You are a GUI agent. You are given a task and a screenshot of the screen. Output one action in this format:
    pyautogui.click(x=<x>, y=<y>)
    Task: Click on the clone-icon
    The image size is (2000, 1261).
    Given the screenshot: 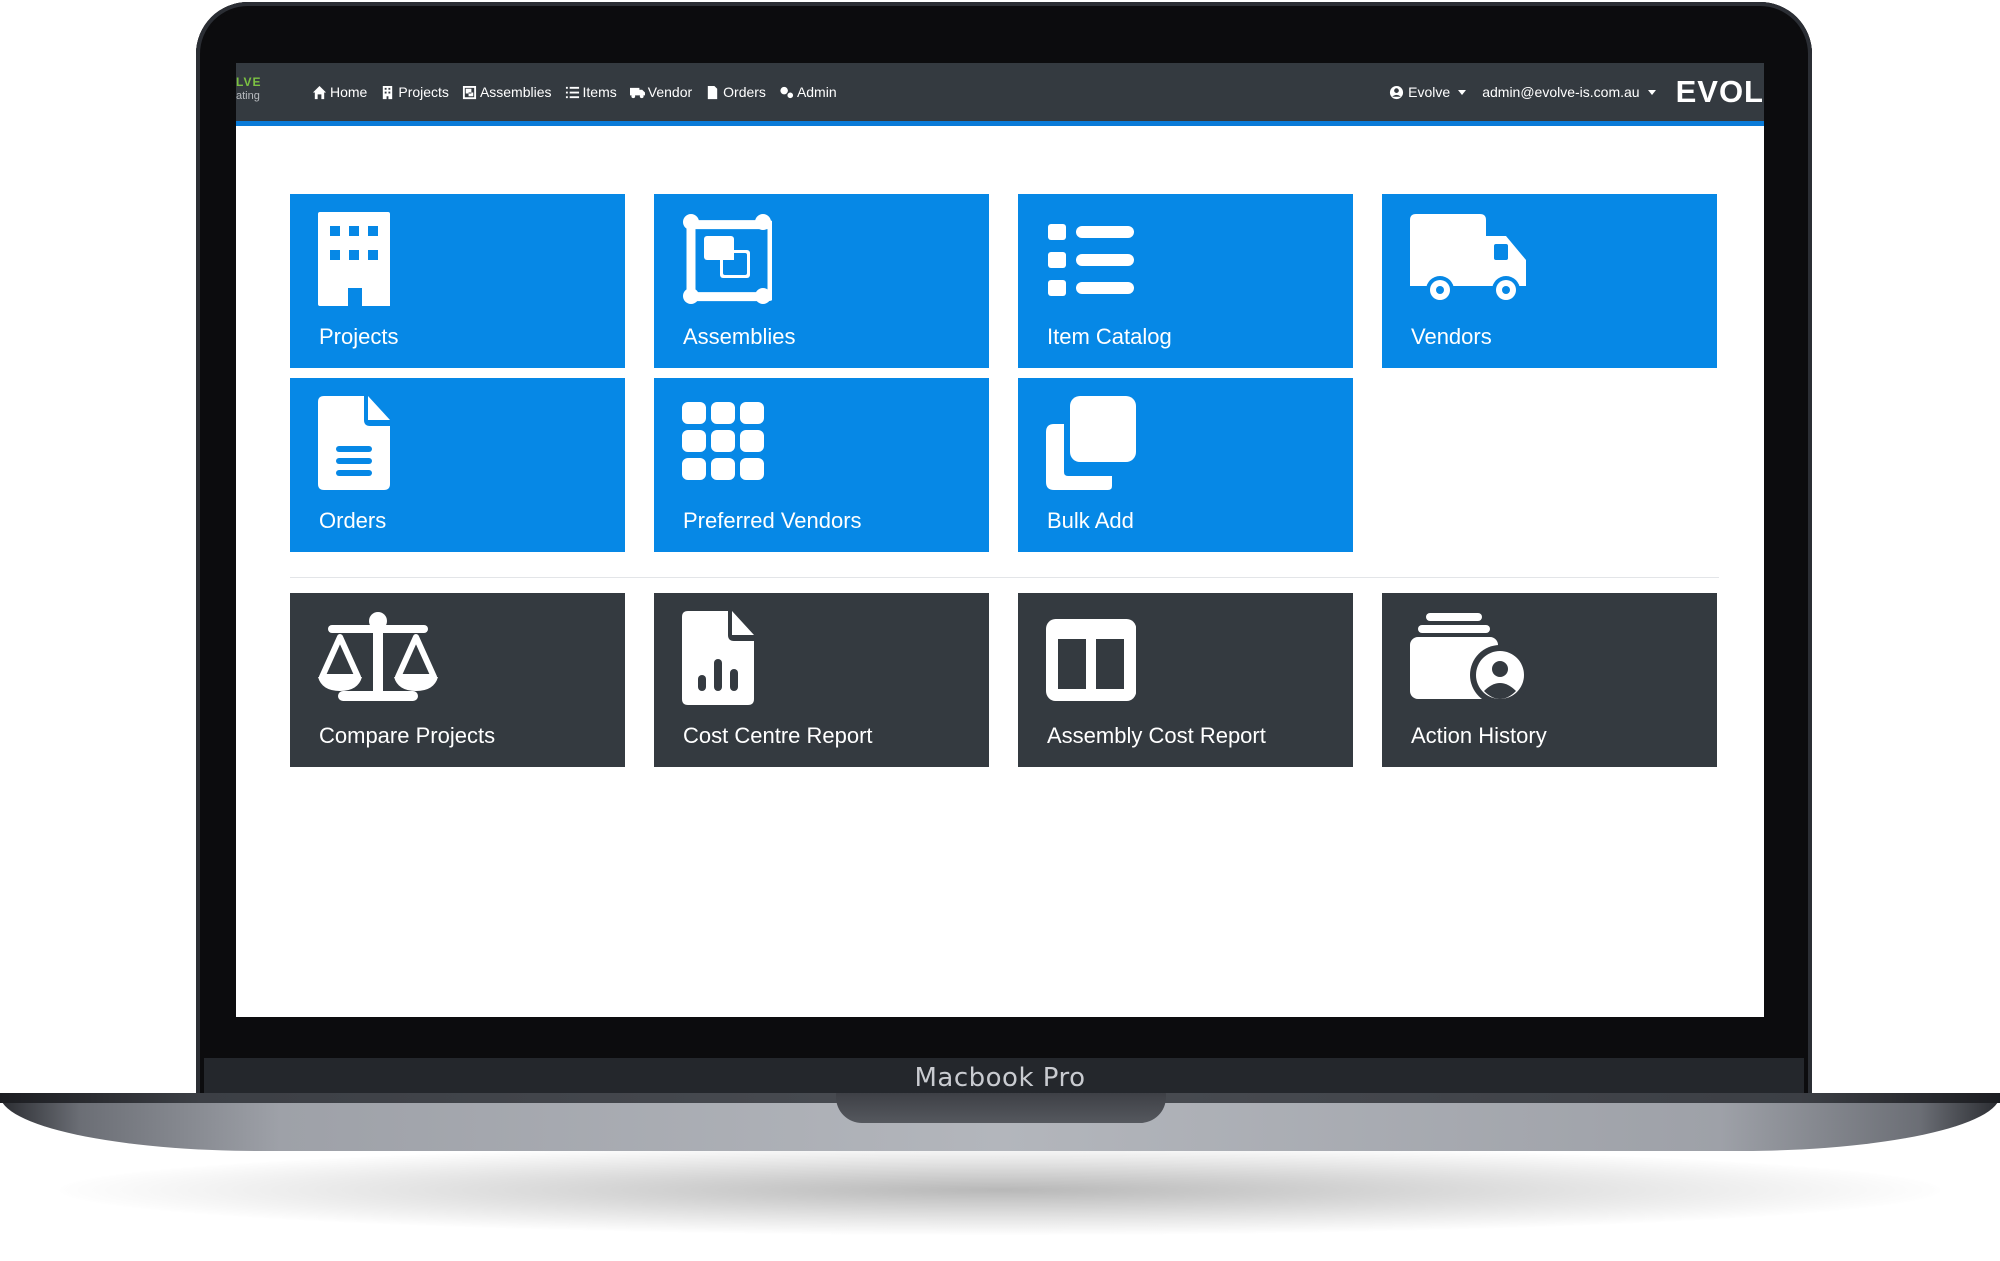 What is the action you would take?
    pyautogui.click(x=1091, y=443)
    